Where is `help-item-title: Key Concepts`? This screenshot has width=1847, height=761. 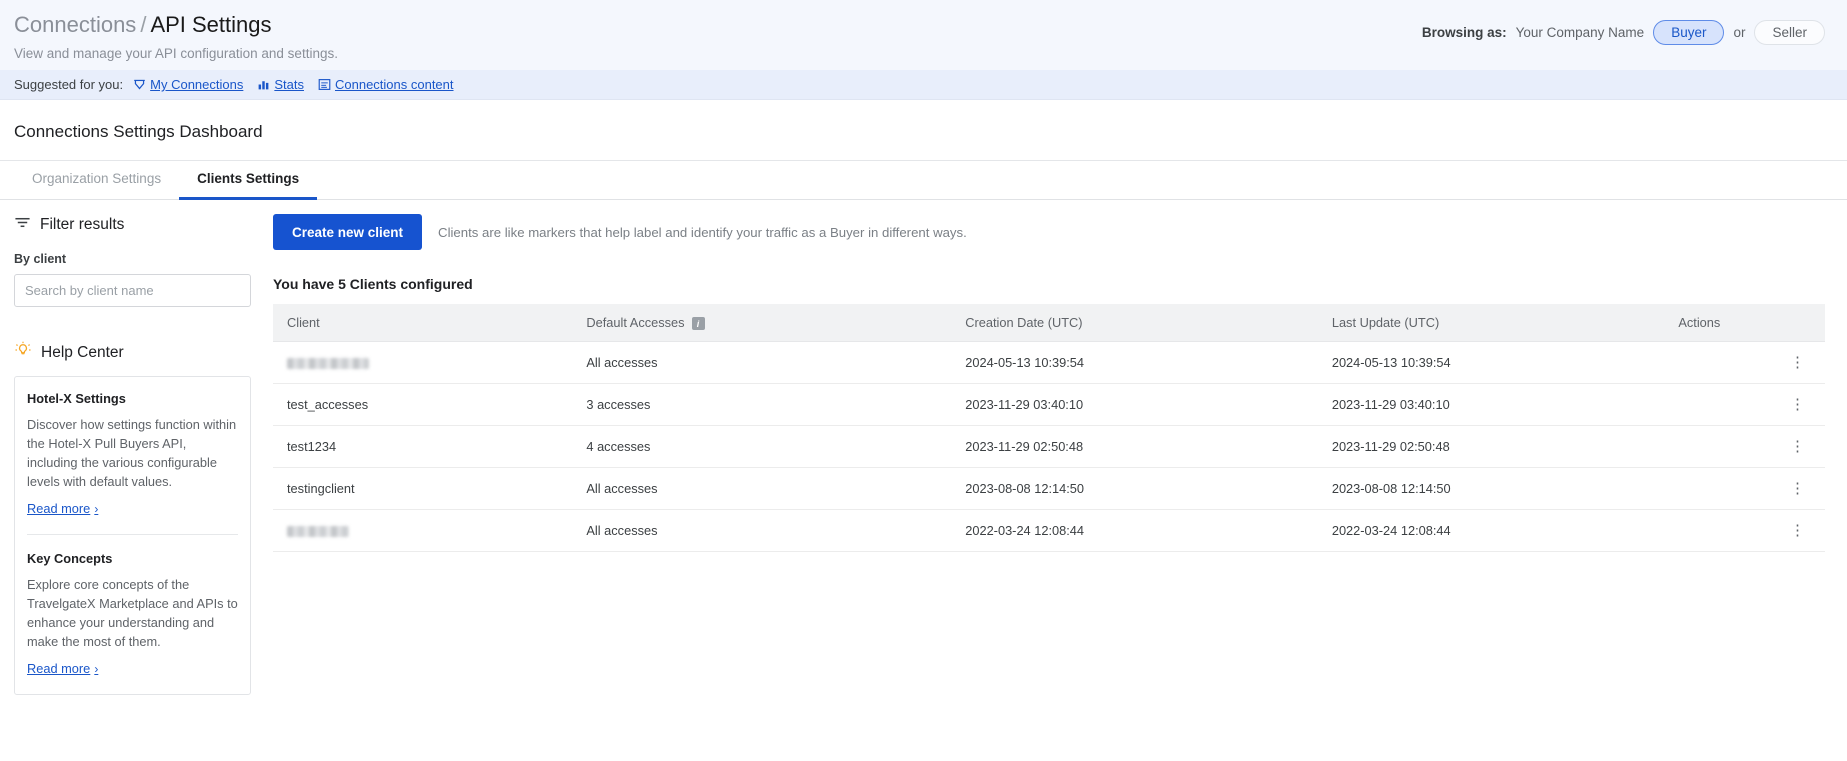 help-item-title: Key Concepts is located at coordinates (70, 558).